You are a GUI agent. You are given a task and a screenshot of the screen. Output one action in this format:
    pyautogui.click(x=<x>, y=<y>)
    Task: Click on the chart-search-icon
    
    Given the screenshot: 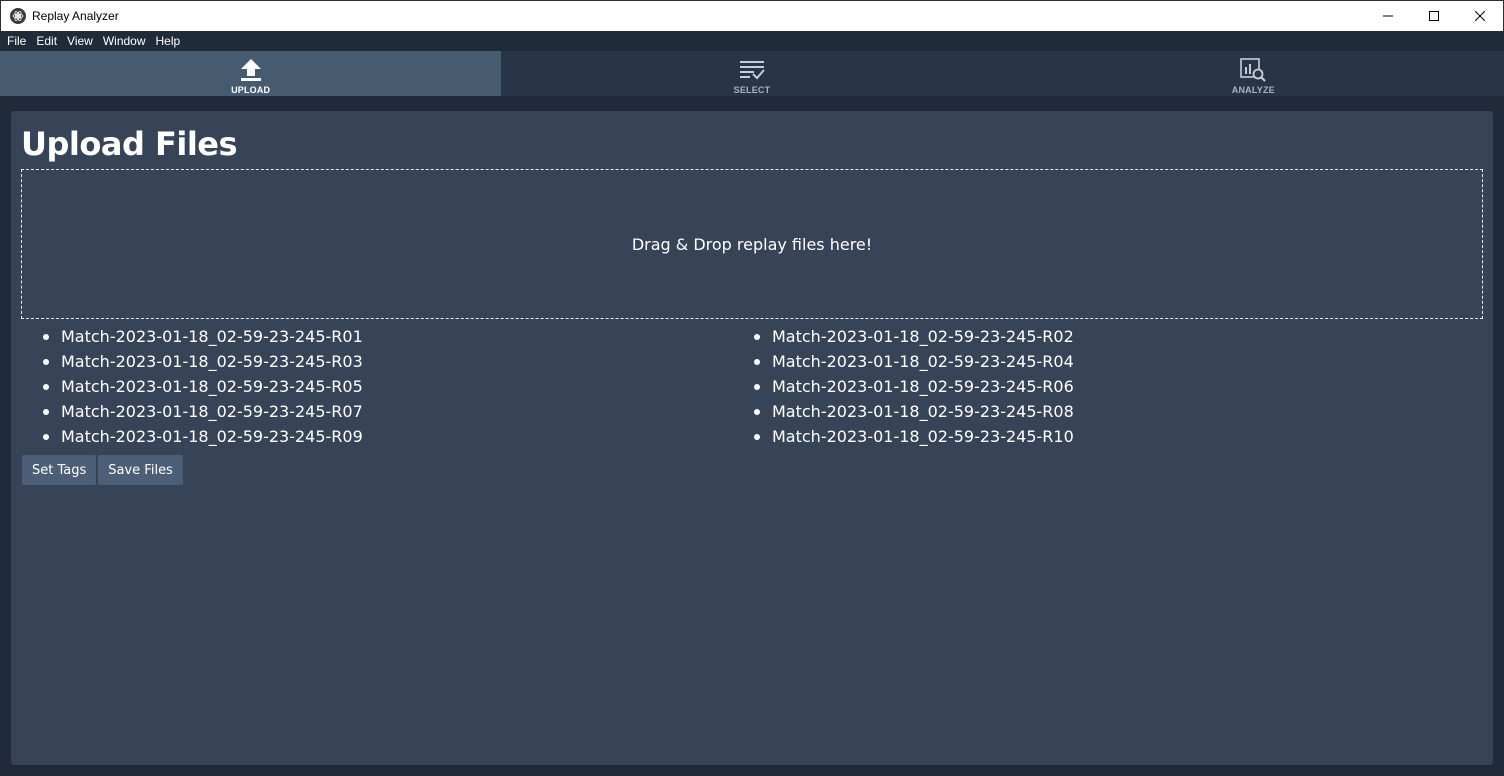 What is the action you would take?
    pyautogui.click(x=1253, y=70)
    